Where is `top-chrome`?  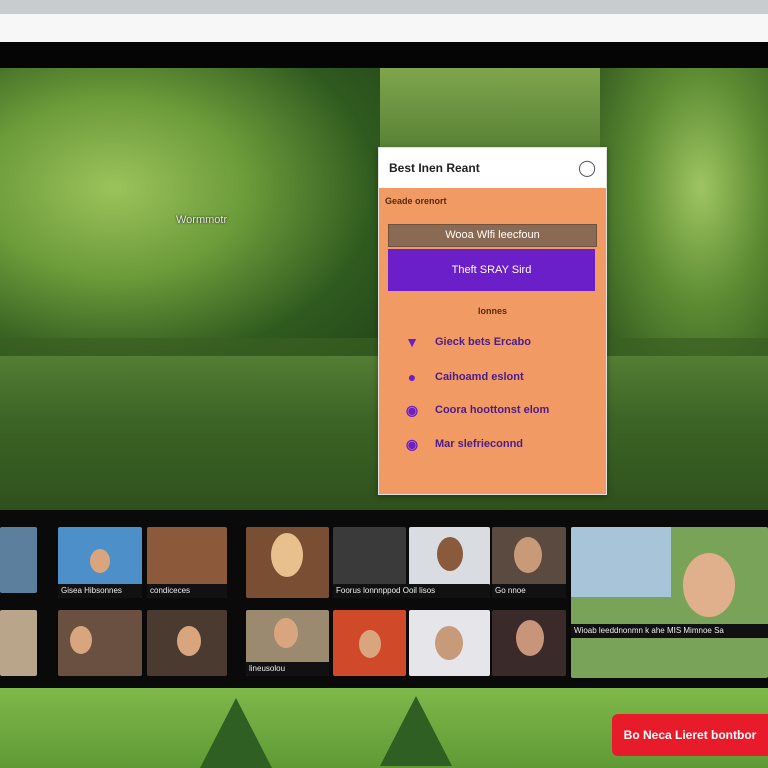 top-chrome is located at coordinates (384, 7).